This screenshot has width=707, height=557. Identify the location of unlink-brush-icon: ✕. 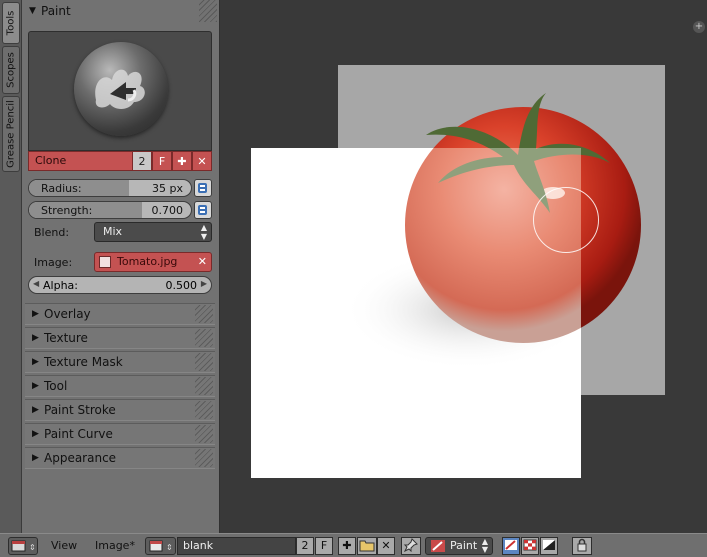
(202, 161).